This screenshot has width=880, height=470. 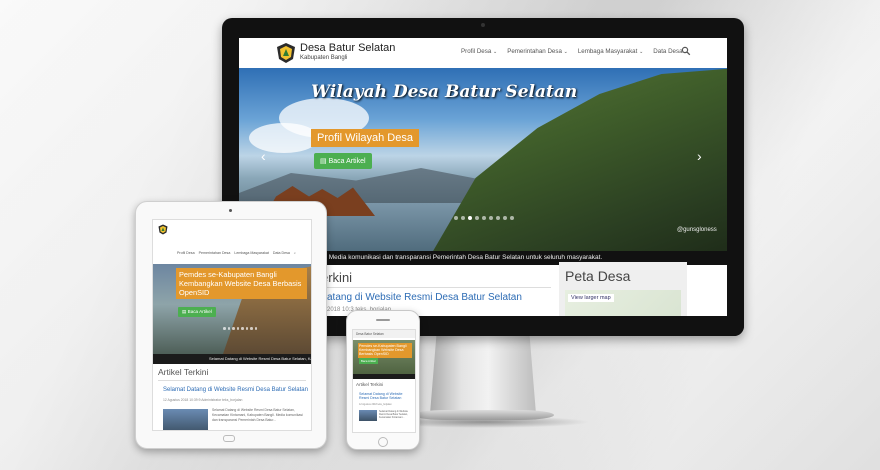 I want to click on hero-title: Wilayah Desa Batur Selatan, so click(x=444, y=92).